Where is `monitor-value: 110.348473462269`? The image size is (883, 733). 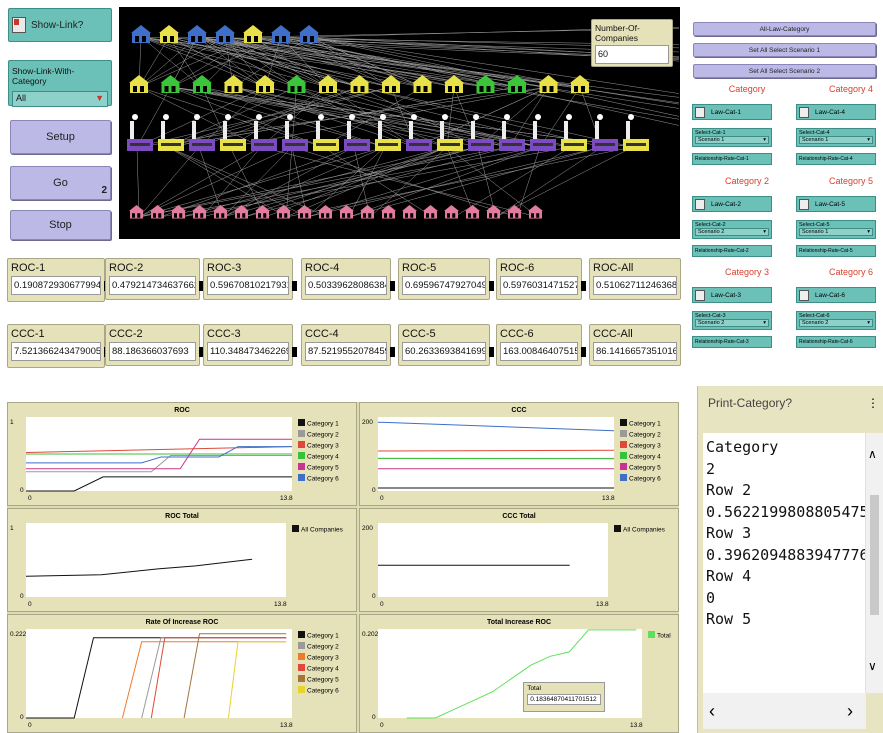 monitor-value: 110.348473462269 is located at coordinates (248, 351).